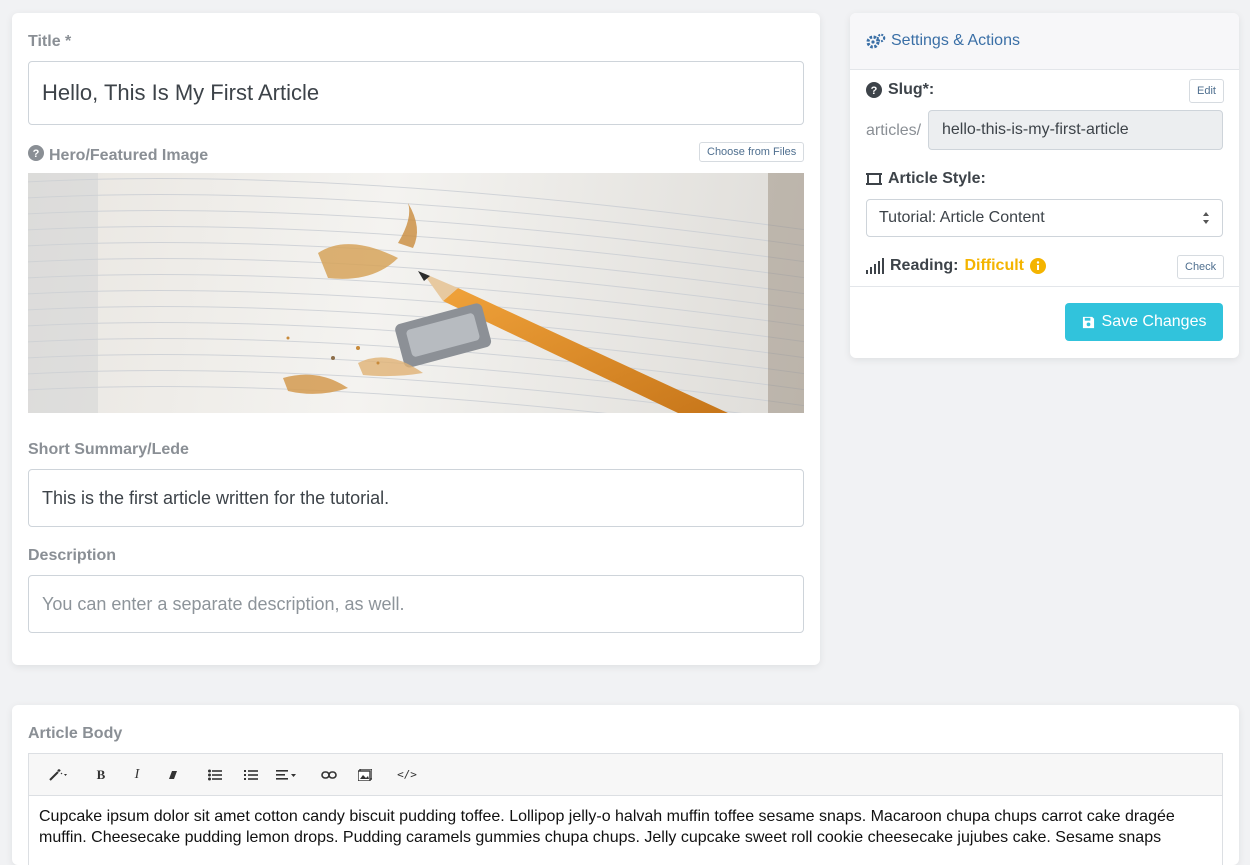 The height and width of the screenshot is (865, 1250). Describe the element at coordinates (251, 775) in the screenshot. I see `ordered-list-icon` at that location.